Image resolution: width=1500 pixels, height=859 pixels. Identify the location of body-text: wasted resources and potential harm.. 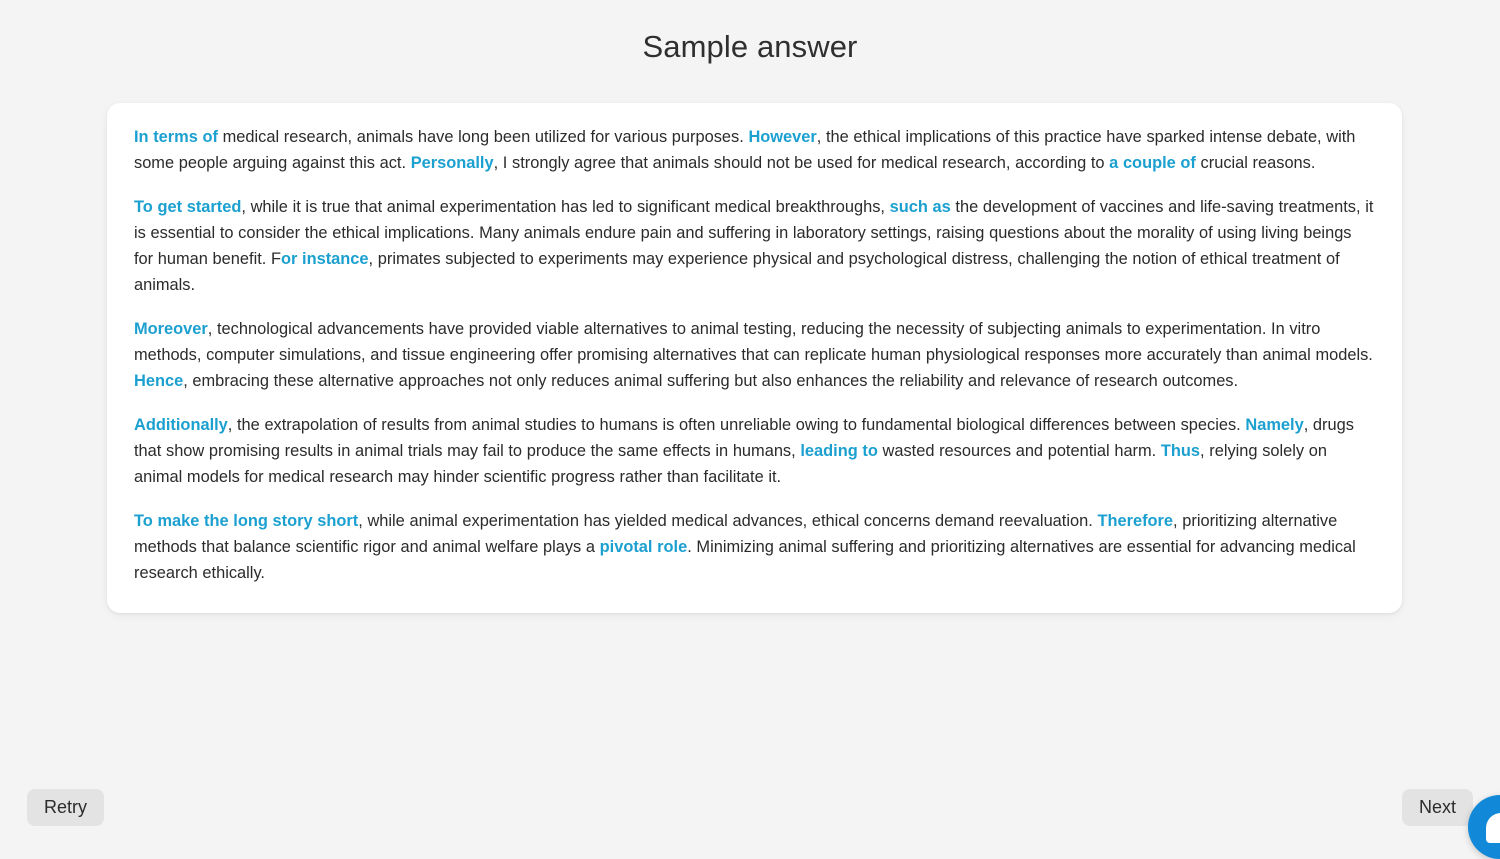
(1019, 451).